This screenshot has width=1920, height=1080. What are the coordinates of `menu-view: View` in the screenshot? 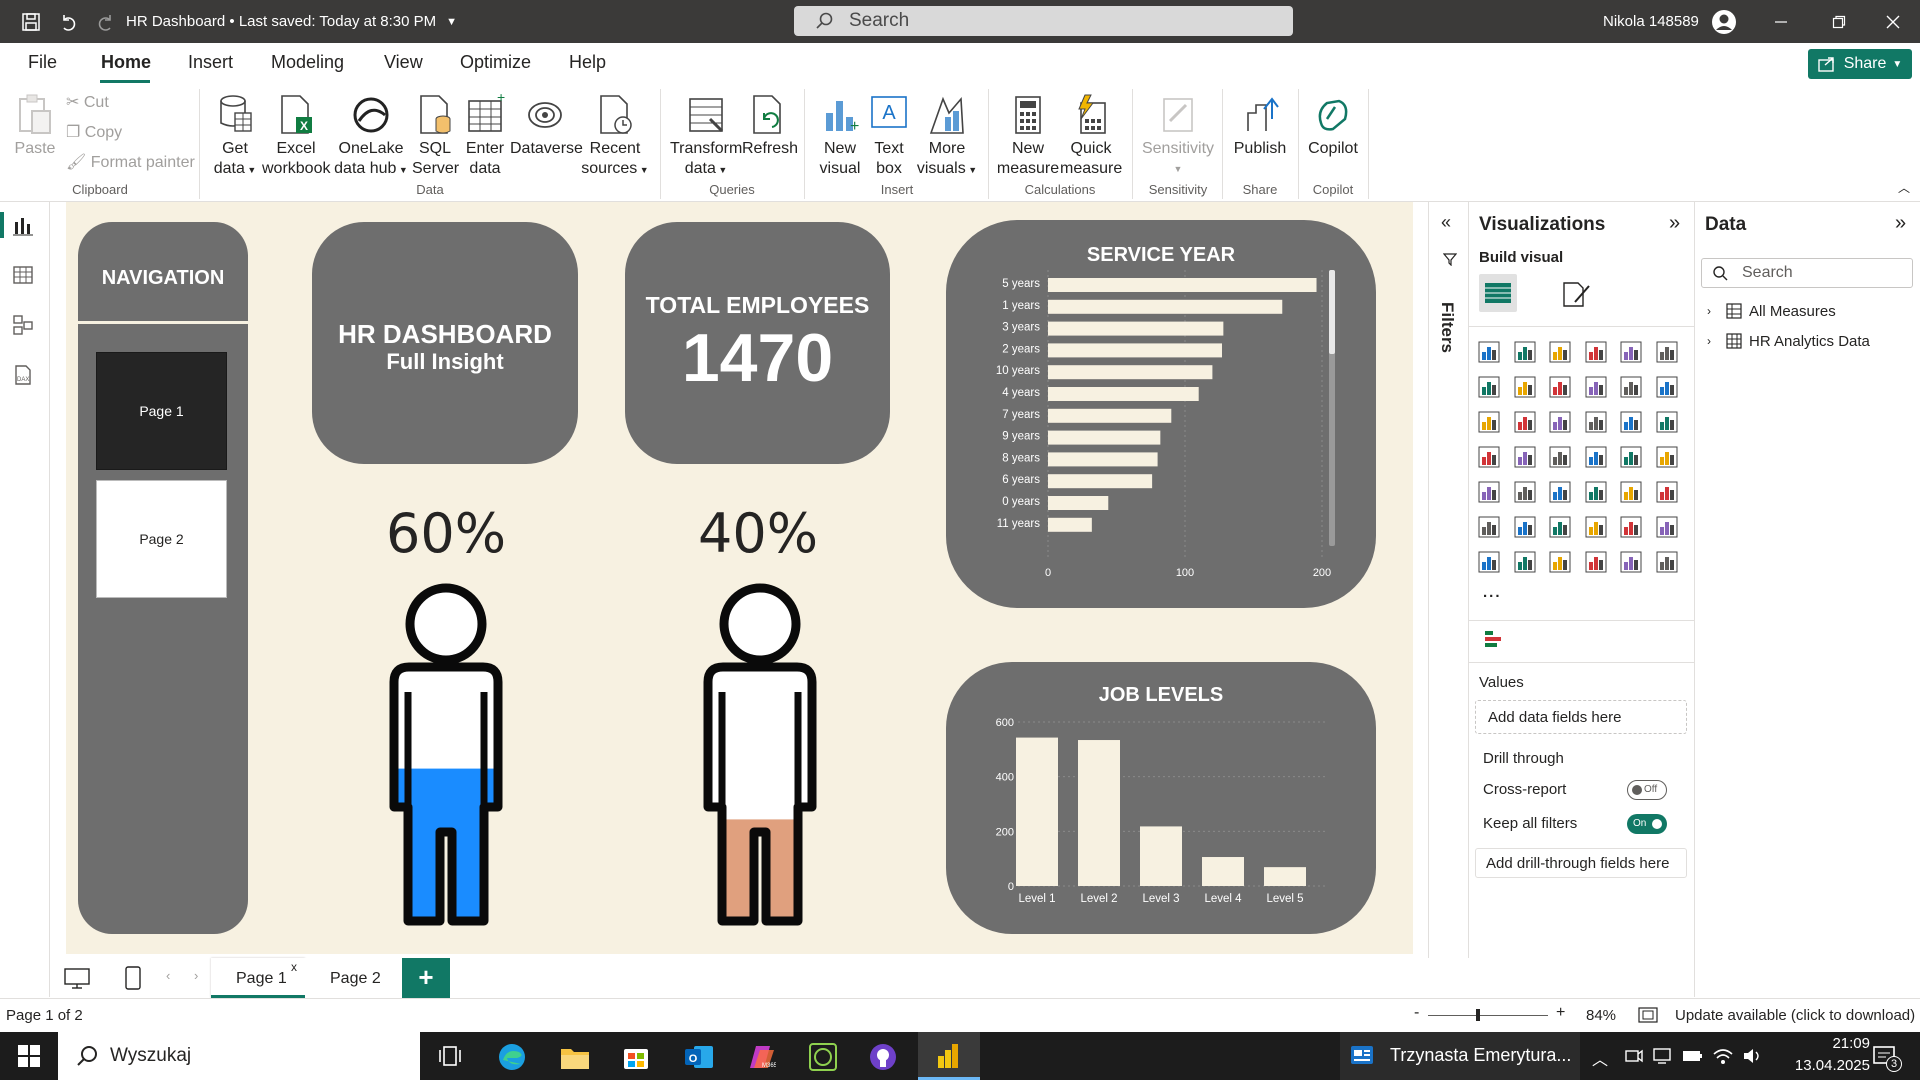 It's located at (403, 62).